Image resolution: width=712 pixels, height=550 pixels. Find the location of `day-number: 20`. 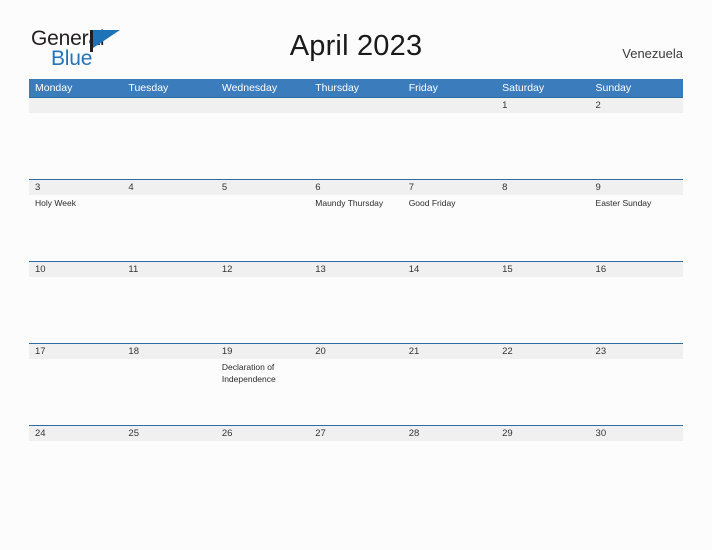

day-number: 20 is located at coordinates (355, 351).